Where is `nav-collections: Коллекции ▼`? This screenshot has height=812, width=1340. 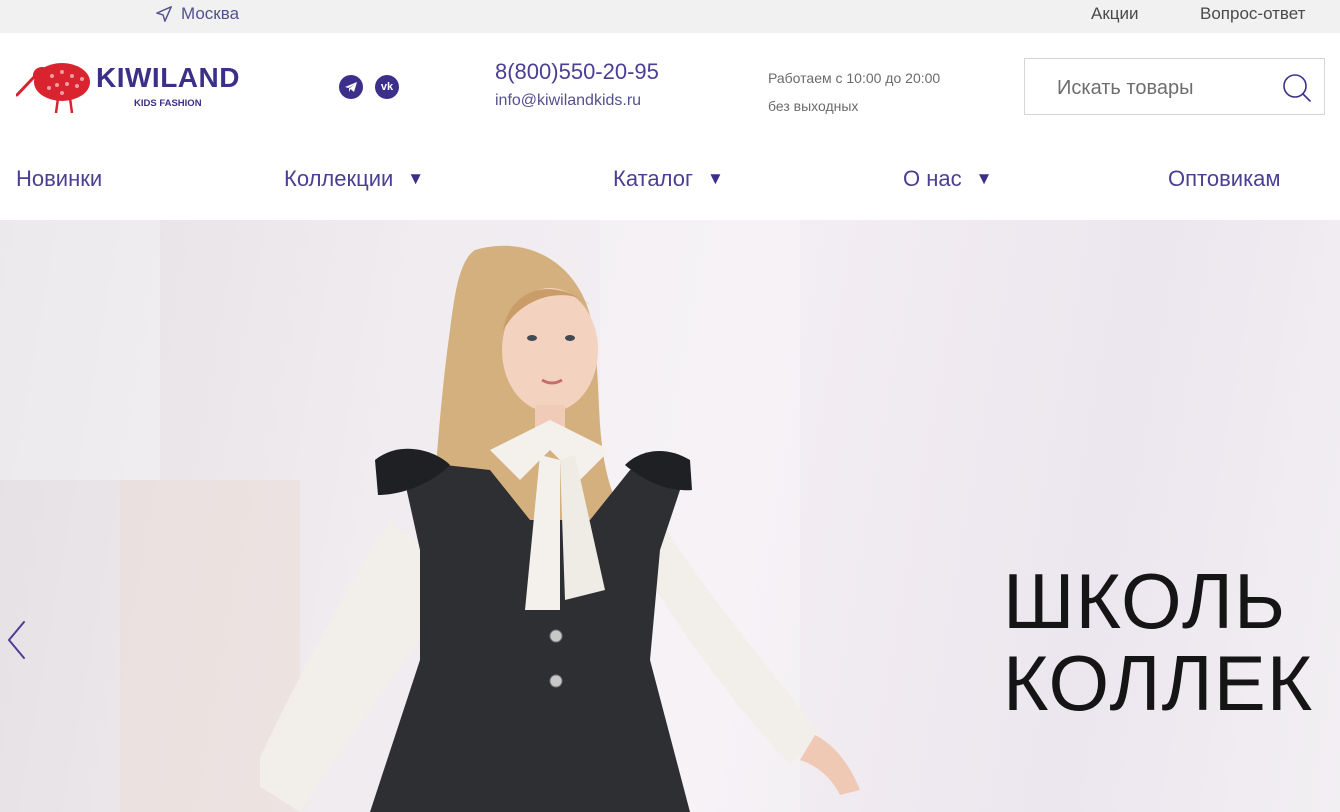
nav-collections: Коллекции ▼ is located at coordinates (354, 179).